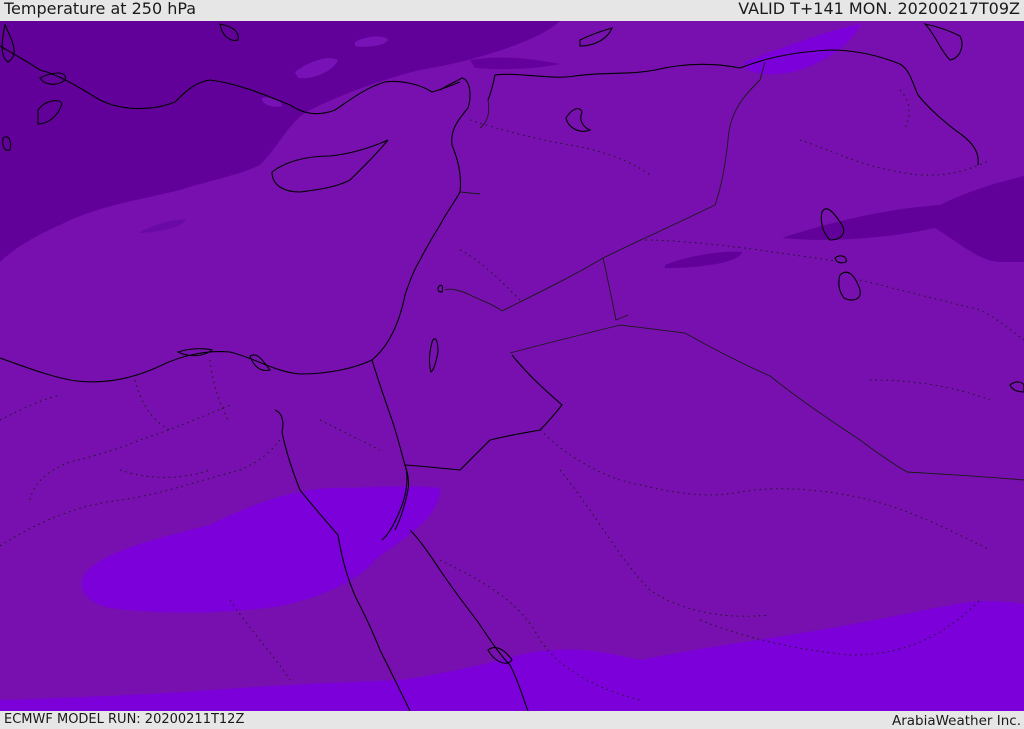 This screenshot has height=729, width=1024. Describe the element at coordinates (956, 721) in the screenshot. I see `credit-label: ArabiaWeather Inc.` at that location.